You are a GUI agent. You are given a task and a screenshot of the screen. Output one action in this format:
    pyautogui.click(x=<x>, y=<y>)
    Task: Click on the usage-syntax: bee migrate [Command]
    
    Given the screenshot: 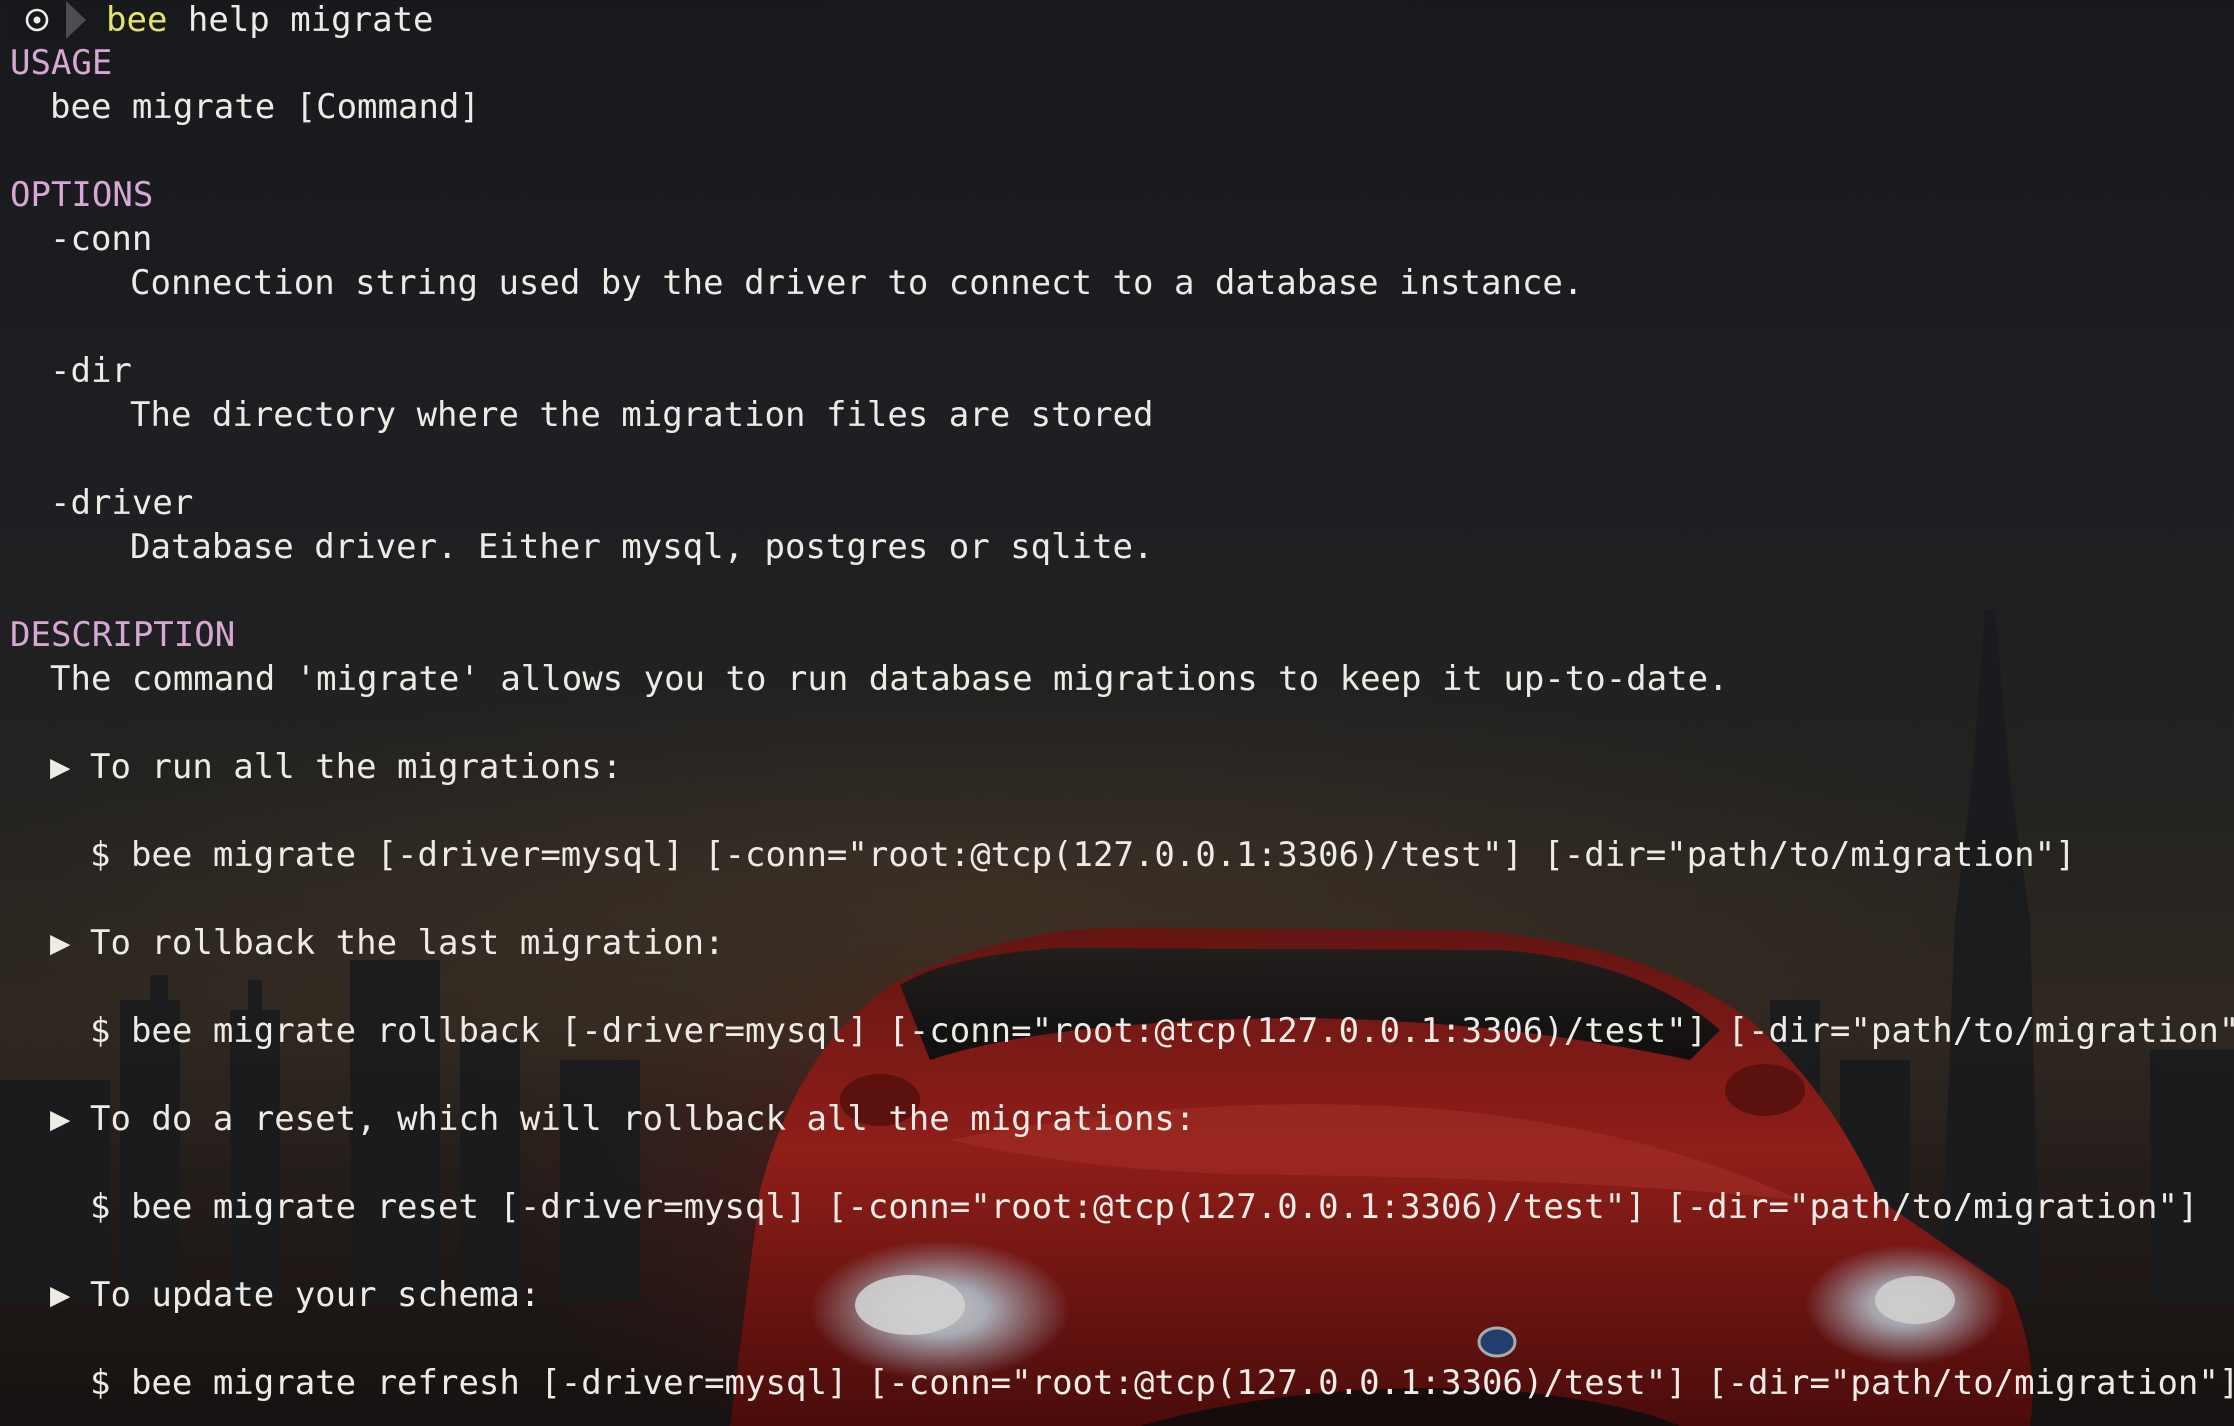 What is the action you would take?
    pyautogui.click(x=265, y=107)
    